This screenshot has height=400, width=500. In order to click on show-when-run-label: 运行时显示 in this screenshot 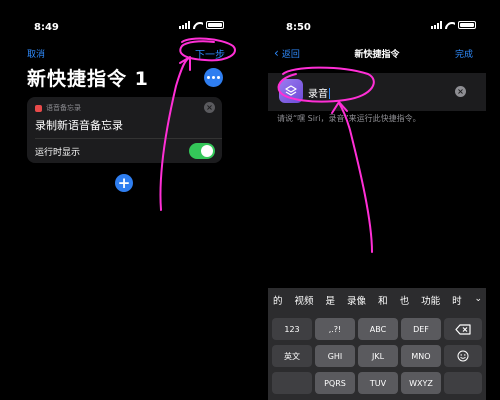, I will do `click(58, 153)`.